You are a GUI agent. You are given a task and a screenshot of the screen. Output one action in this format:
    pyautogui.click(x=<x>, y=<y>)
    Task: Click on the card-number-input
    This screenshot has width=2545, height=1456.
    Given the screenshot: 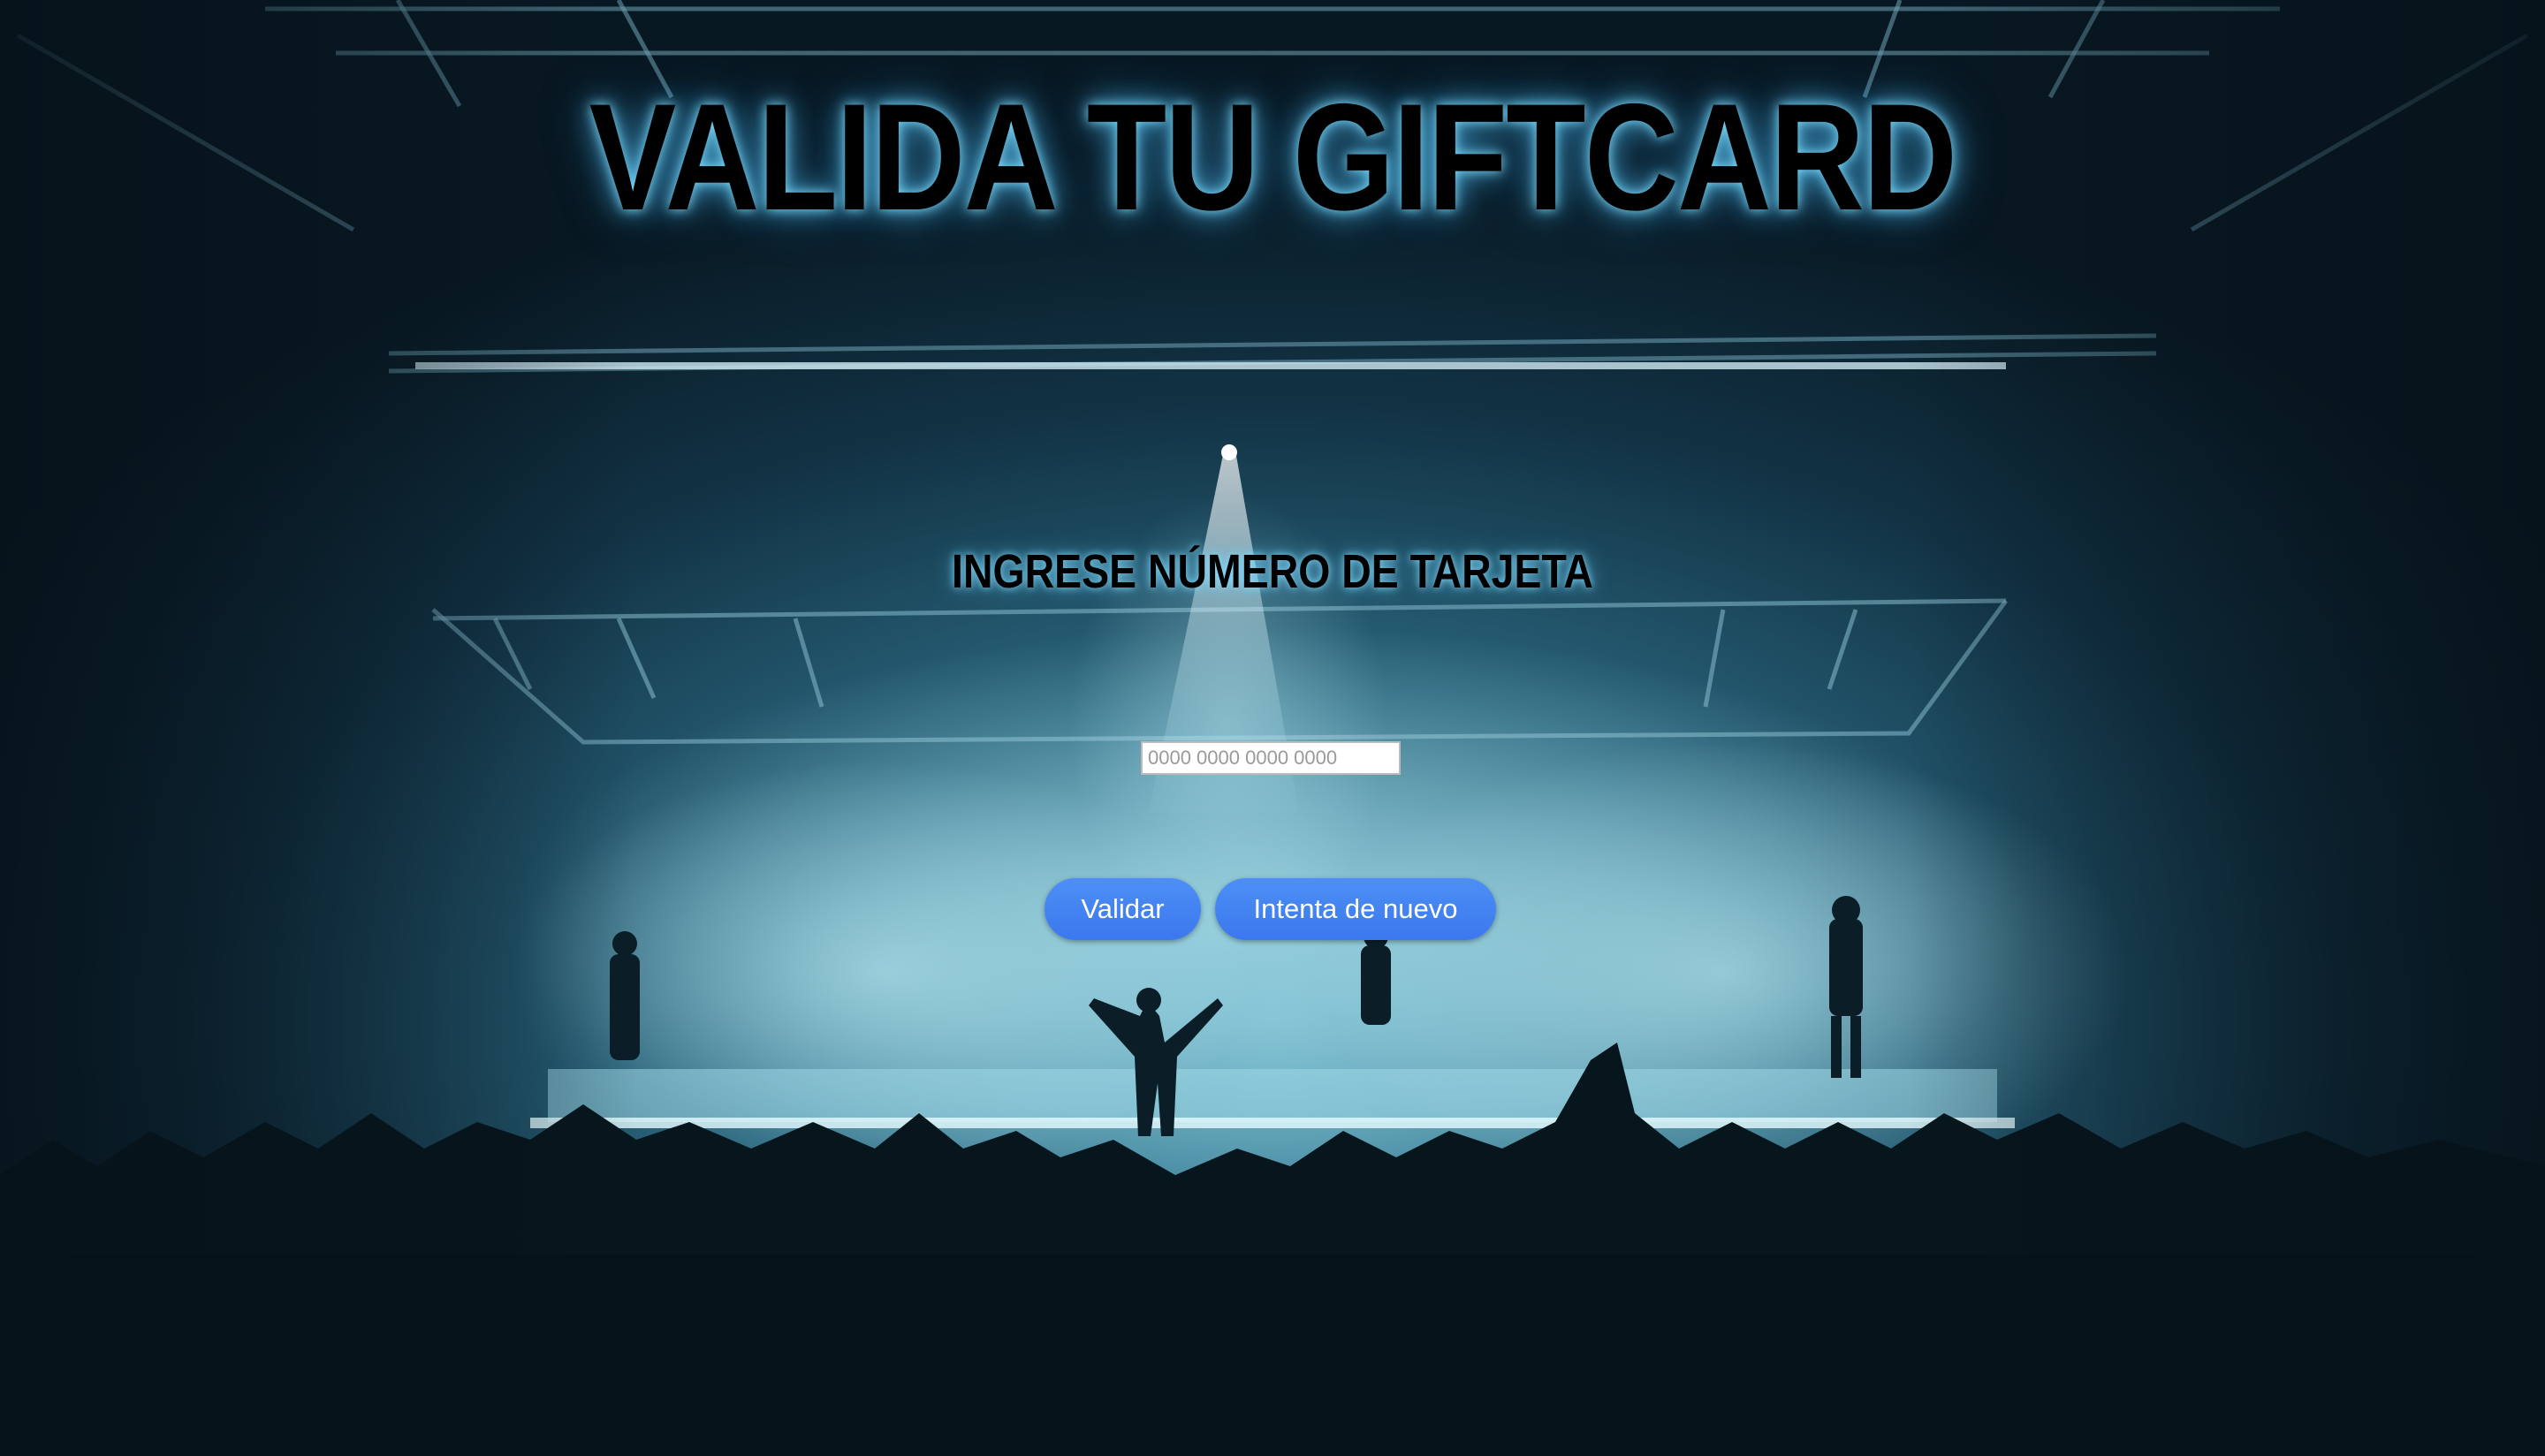 What is the action you would take?
    pyautogui.click(x=1271, y=758)
    